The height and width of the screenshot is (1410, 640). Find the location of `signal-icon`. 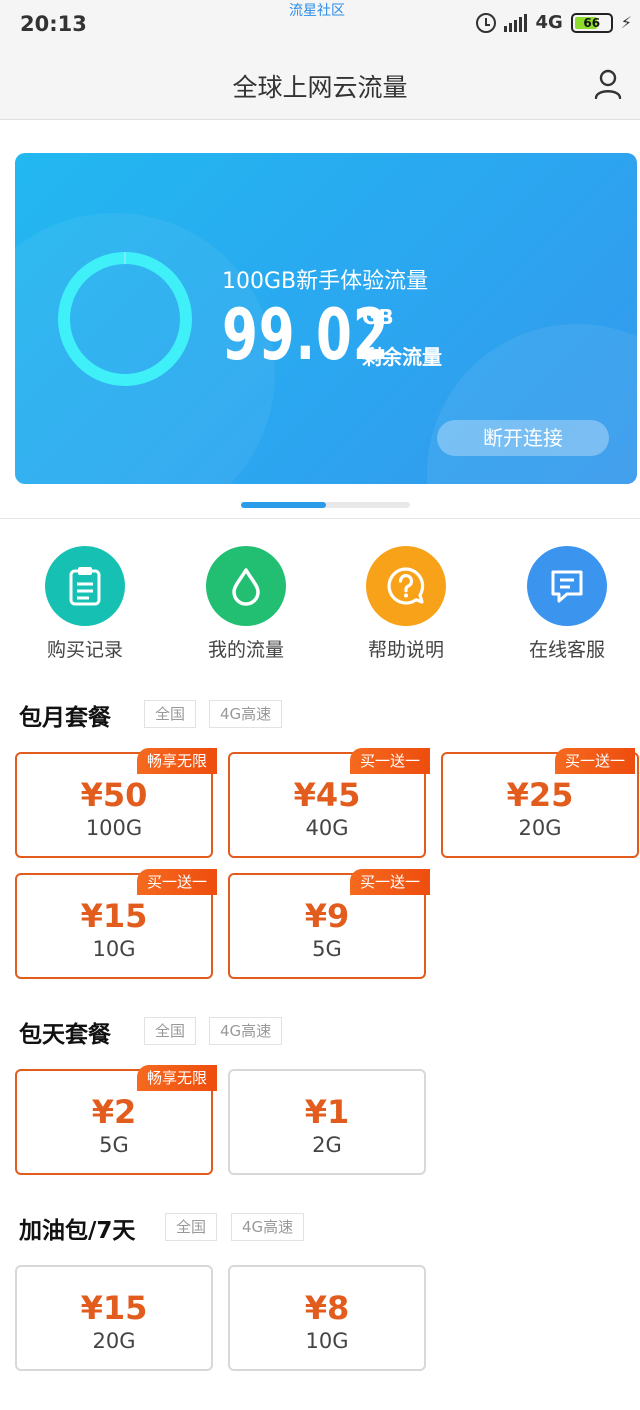

signal-icon is located at coordinates (516, 22).